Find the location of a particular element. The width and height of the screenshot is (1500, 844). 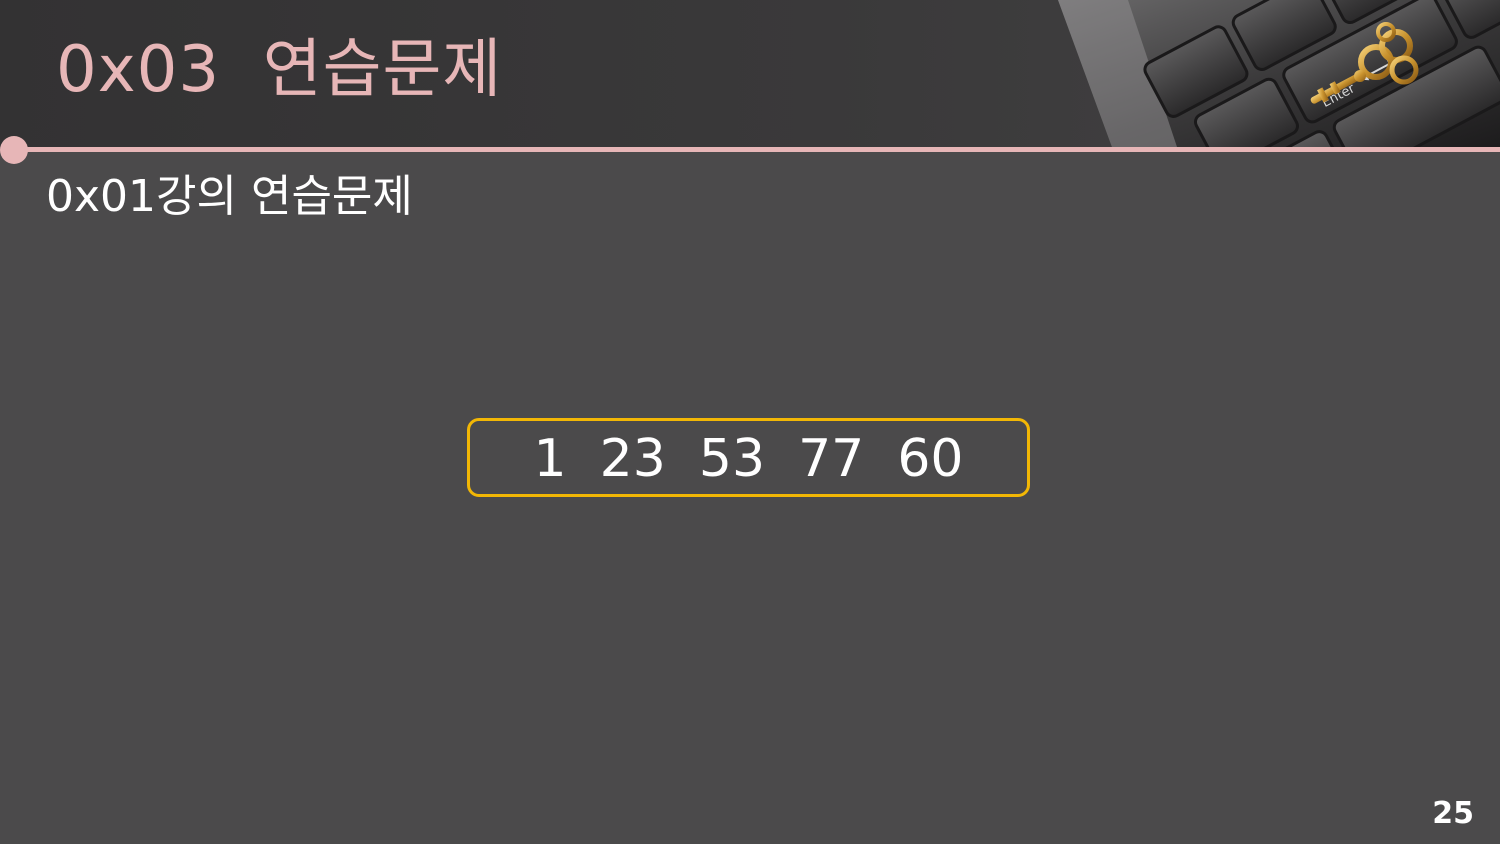

answer-box: 1 23 53 77 60 is located at coordinates (748, 457).